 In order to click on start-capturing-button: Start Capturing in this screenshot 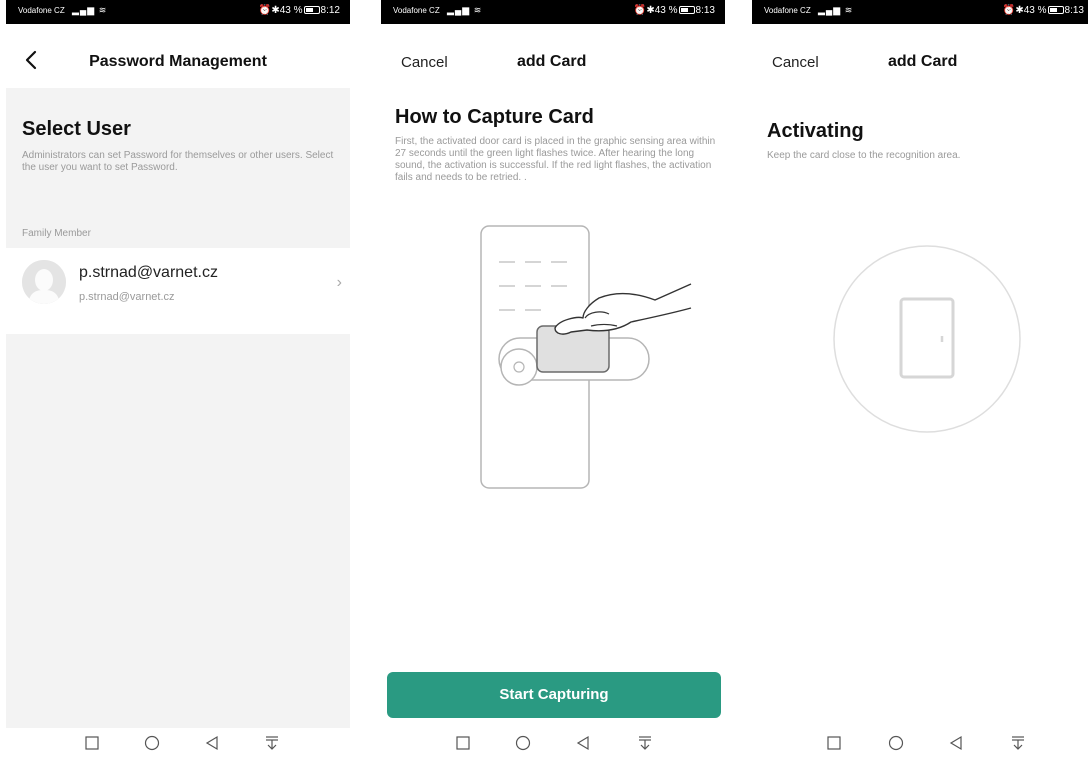, I will do `click(554, 695)`.